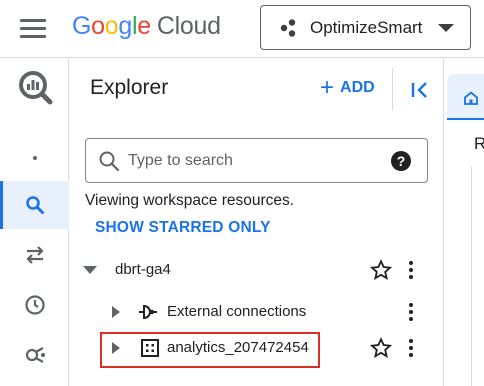  Describe the element at coordinates (256, 270) in the screenshot. I see `tree-row-project: dbrt-ga4` at that location.